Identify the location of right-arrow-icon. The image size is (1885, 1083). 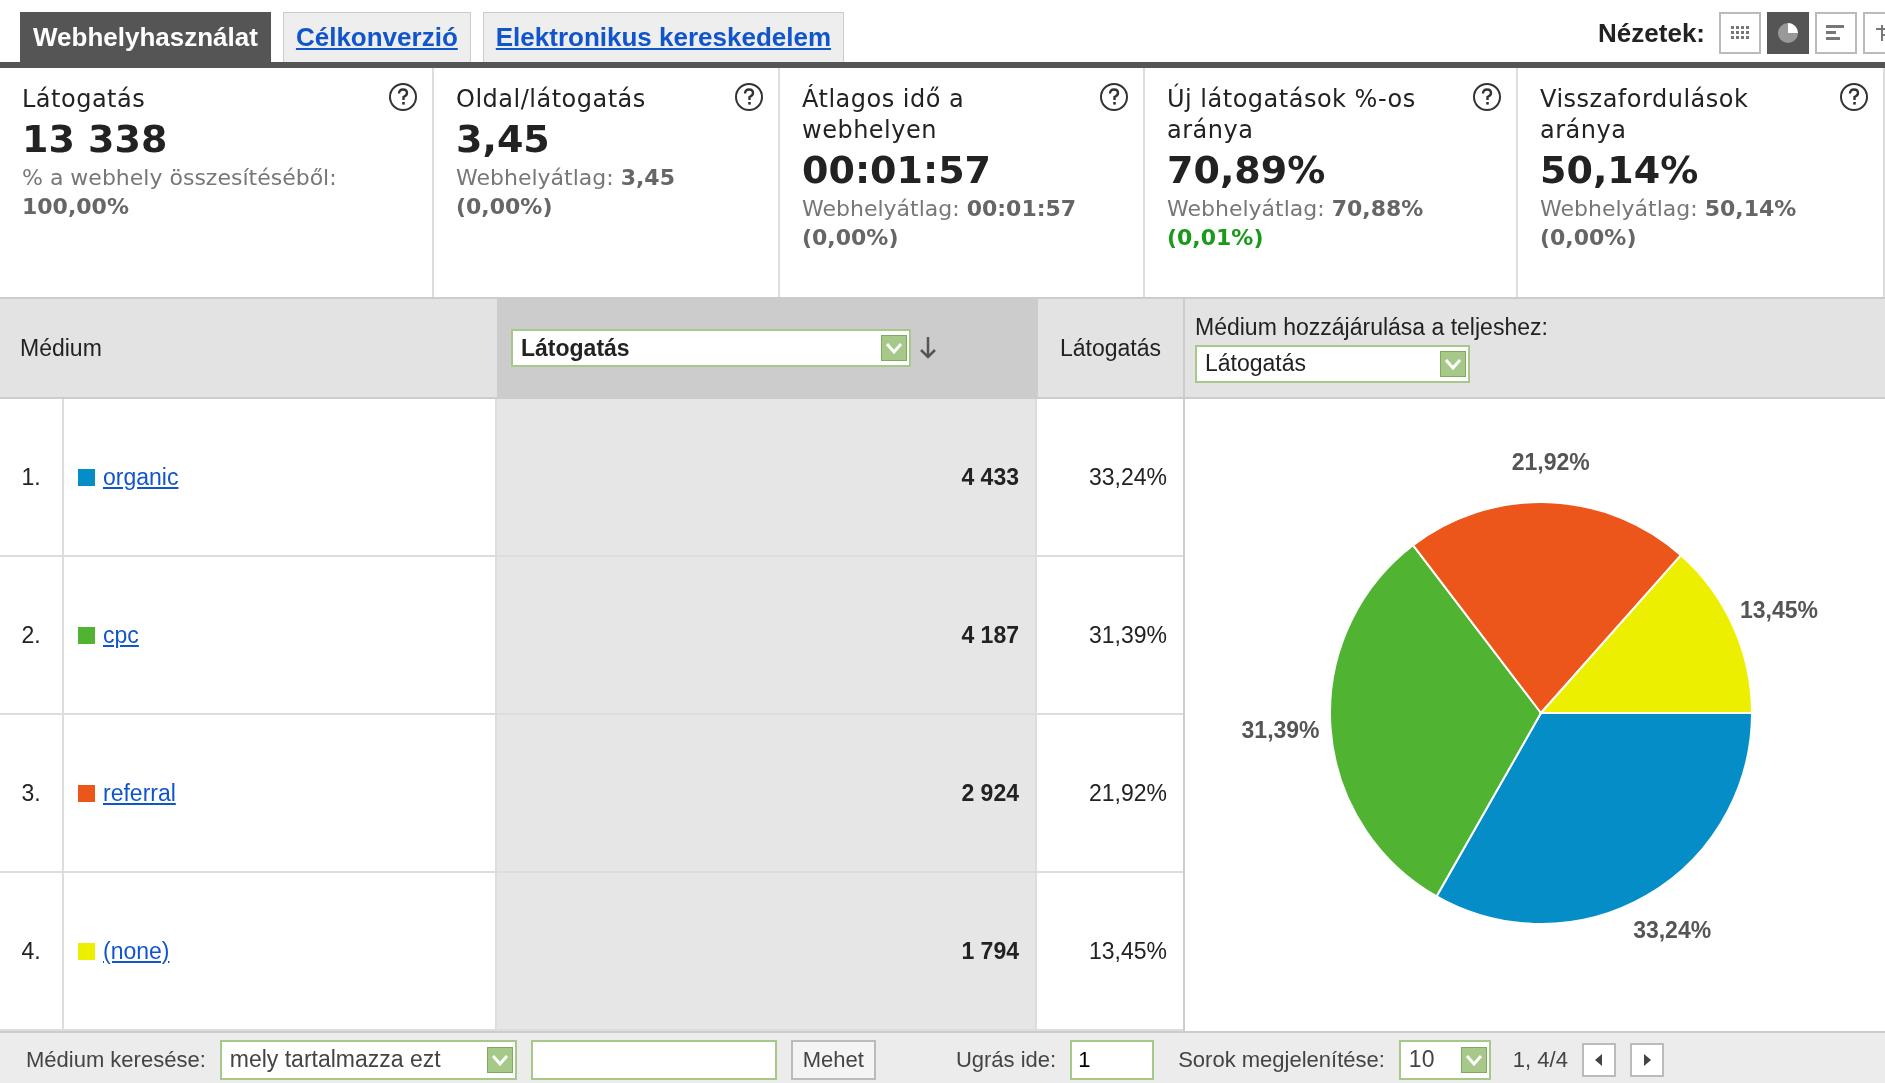
(1646, 1059).